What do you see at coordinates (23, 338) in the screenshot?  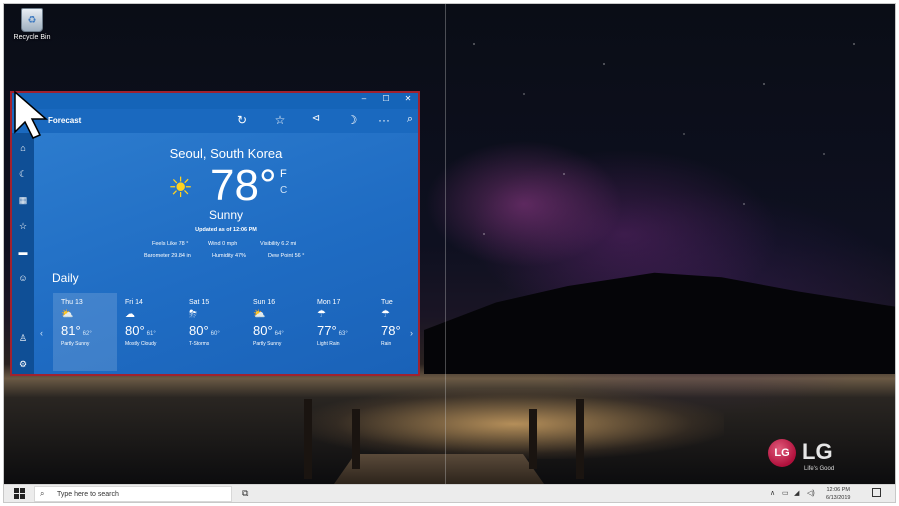 I see `account-icon: ♙` at bounding box center [23, 338].